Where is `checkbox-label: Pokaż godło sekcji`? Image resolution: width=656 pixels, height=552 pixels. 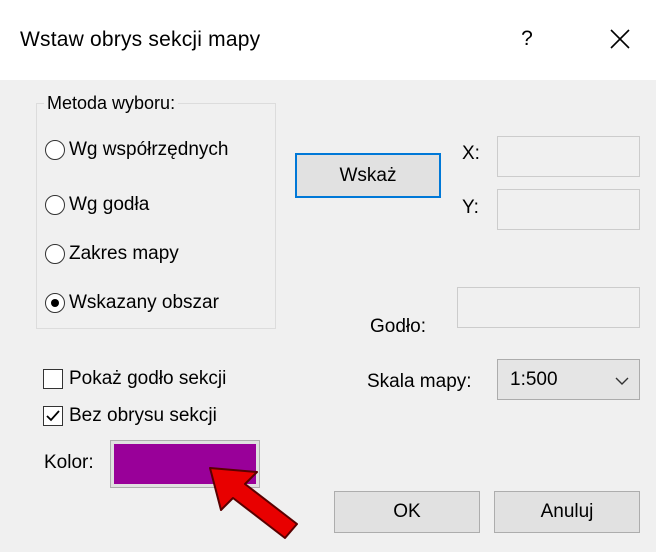
checkbox-label: Pokaż godło sekcji is located at coordinates (148, 378).